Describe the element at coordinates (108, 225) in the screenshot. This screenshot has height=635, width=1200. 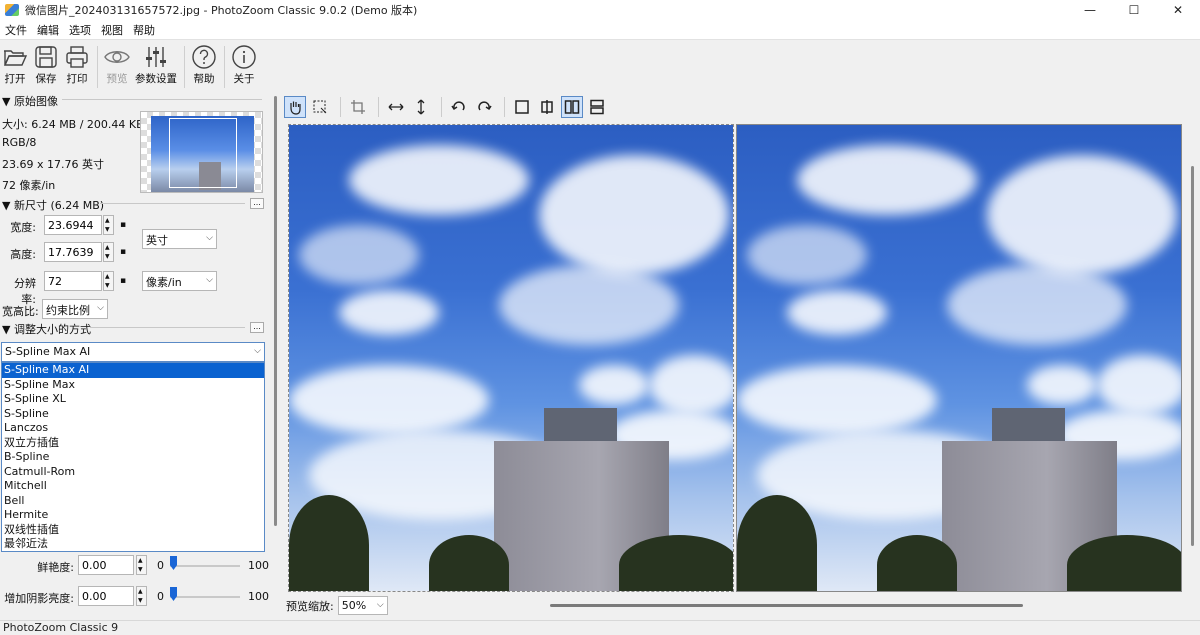
I see `width-spinner` at that location.